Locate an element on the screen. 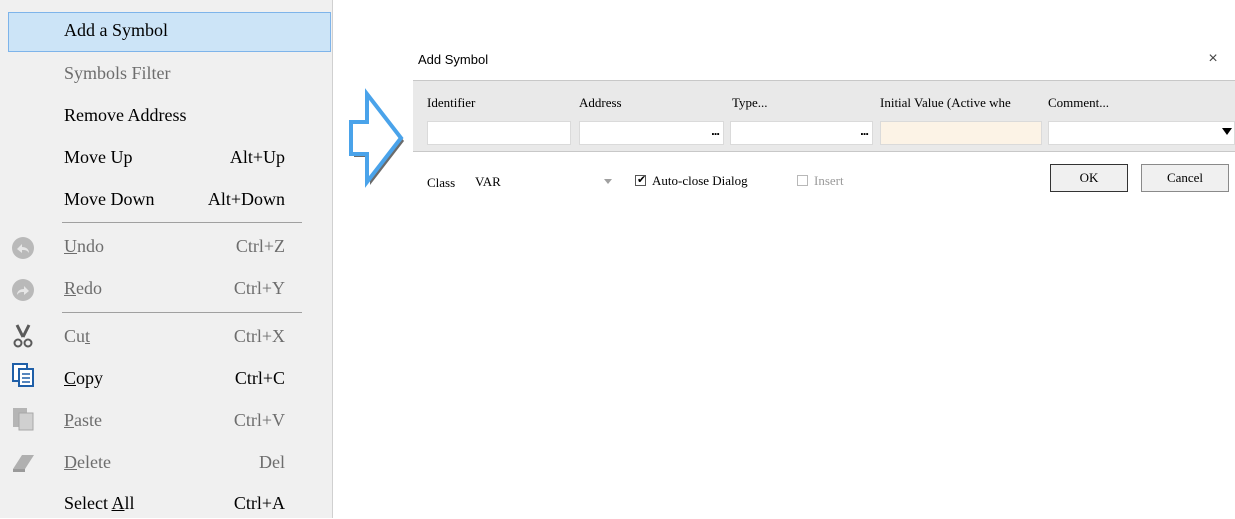  menu-item-label: Paste is located at coordinates (83, 420).